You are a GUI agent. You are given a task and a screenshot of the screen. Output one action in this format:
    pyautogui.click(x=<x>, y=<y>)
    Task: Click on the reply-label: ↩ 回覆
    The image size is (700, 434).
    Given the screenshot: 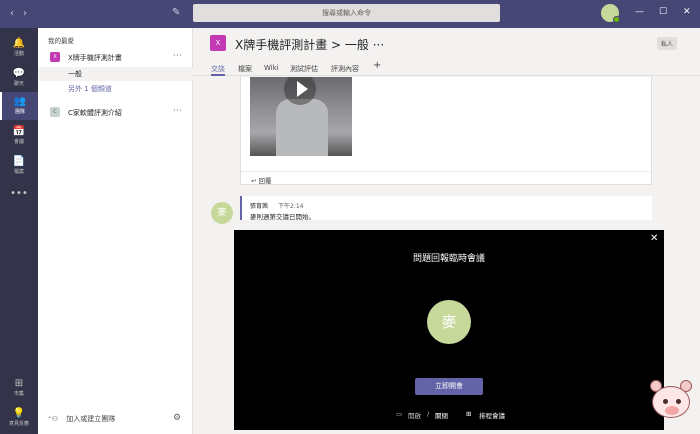 What is the action you would take?
    pyautogui.click(x=261, y=181)
    